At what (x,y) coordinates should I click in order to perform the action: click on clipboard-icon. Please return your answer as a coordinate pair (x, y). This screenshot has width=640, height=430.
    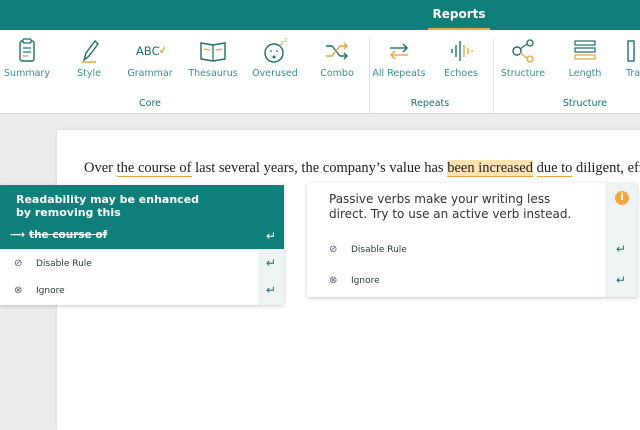
    Looking at the image, I should click on (27, 50).